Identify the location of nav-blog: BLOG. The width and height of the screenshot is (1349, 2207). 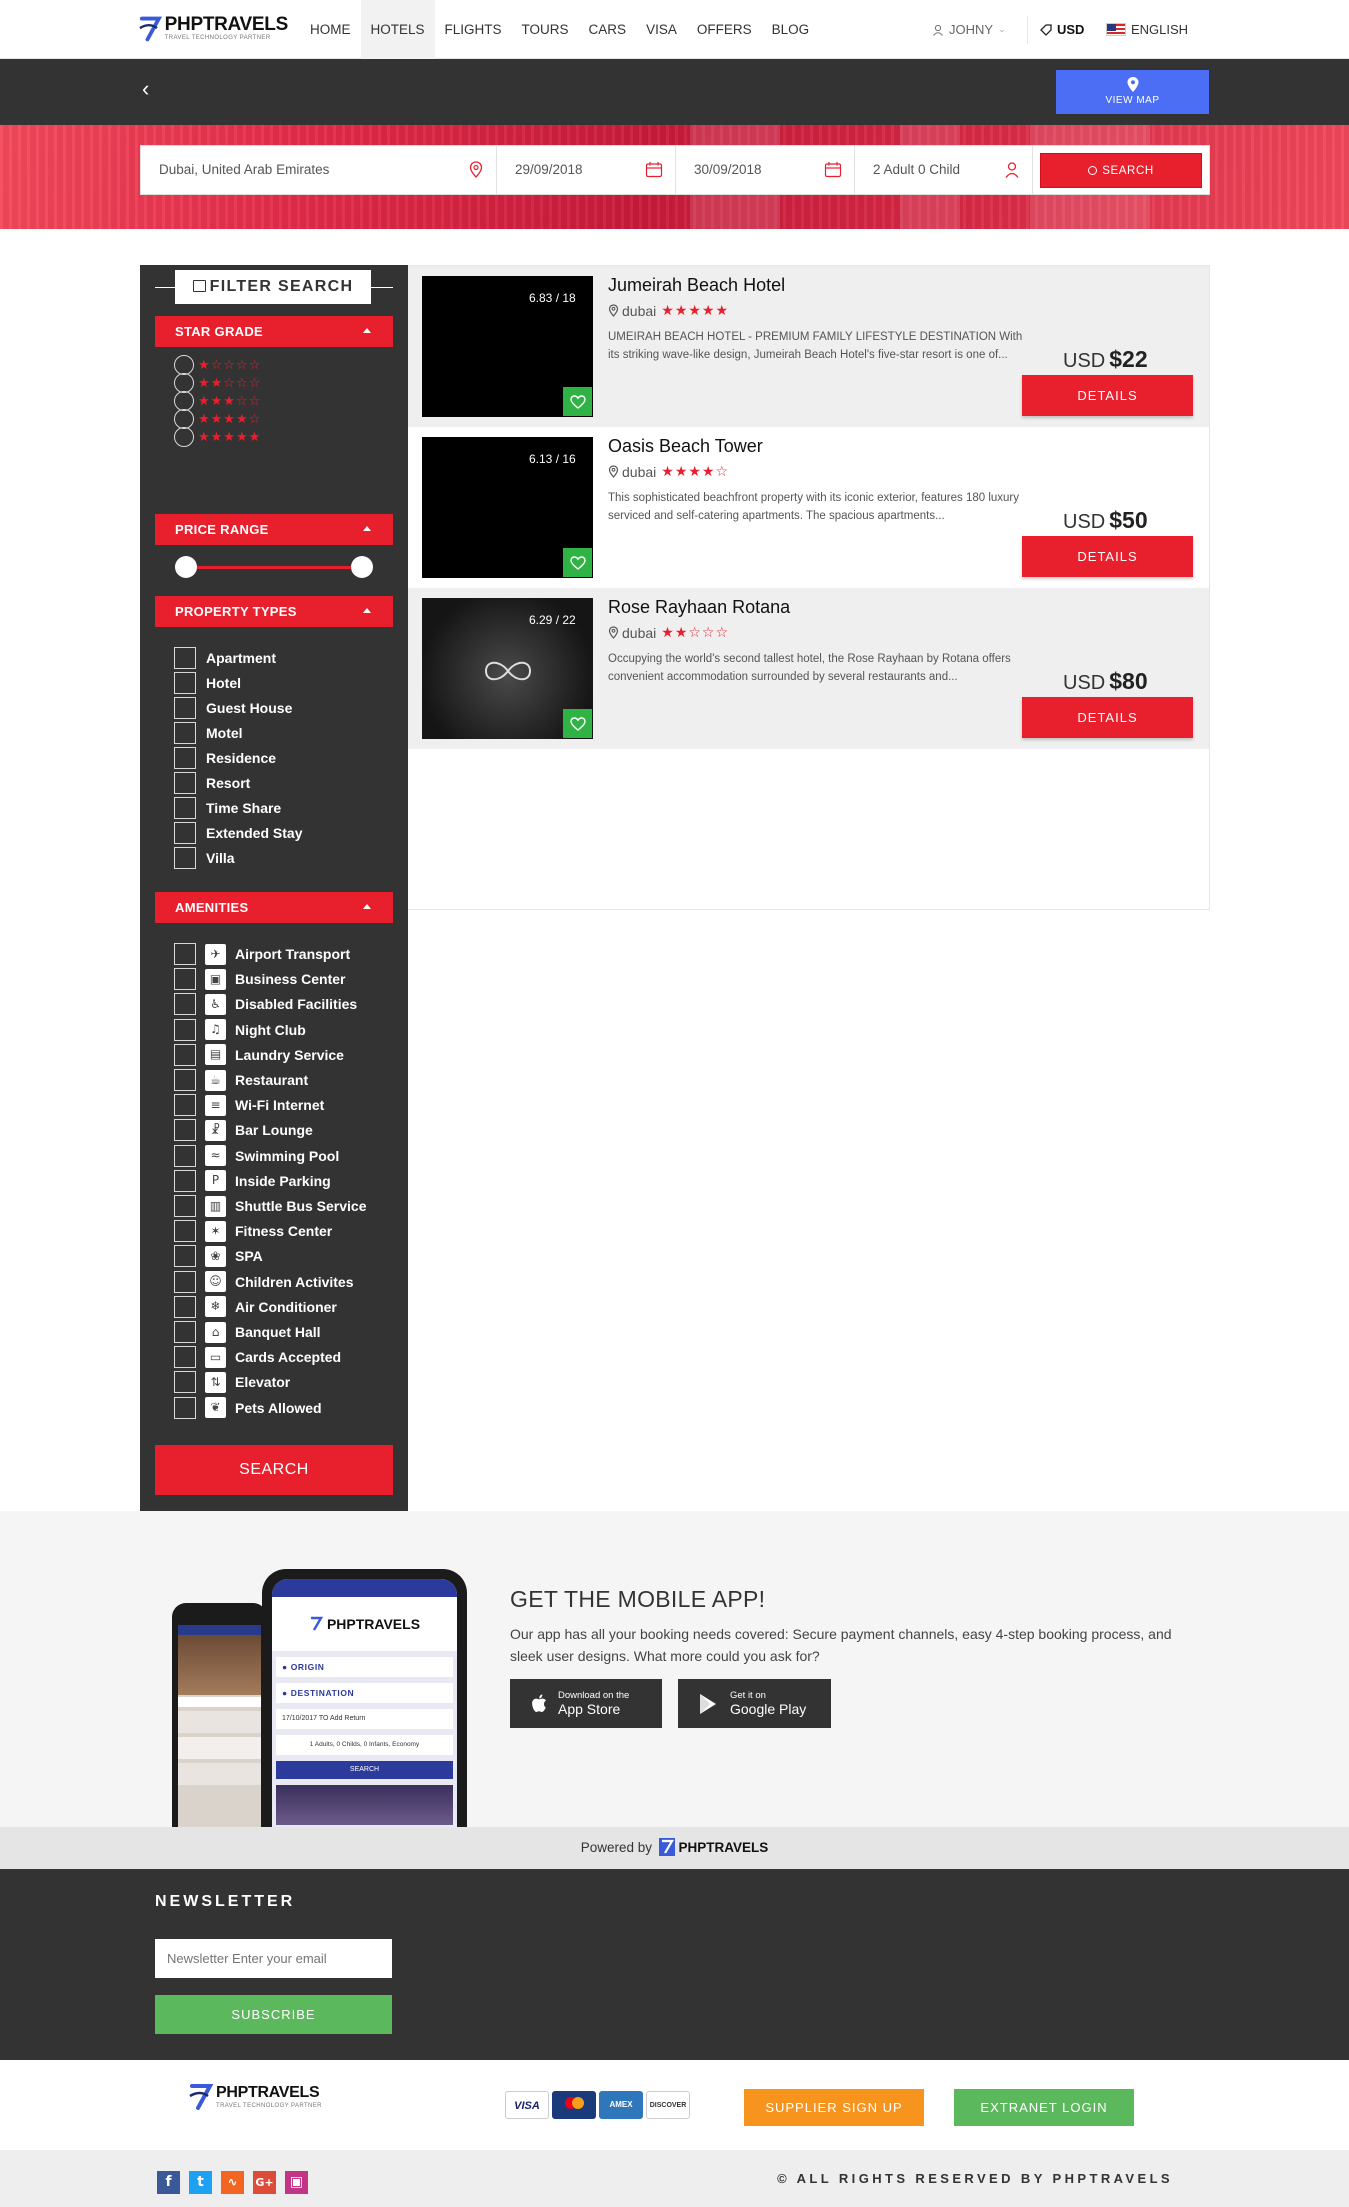
(791, 29).